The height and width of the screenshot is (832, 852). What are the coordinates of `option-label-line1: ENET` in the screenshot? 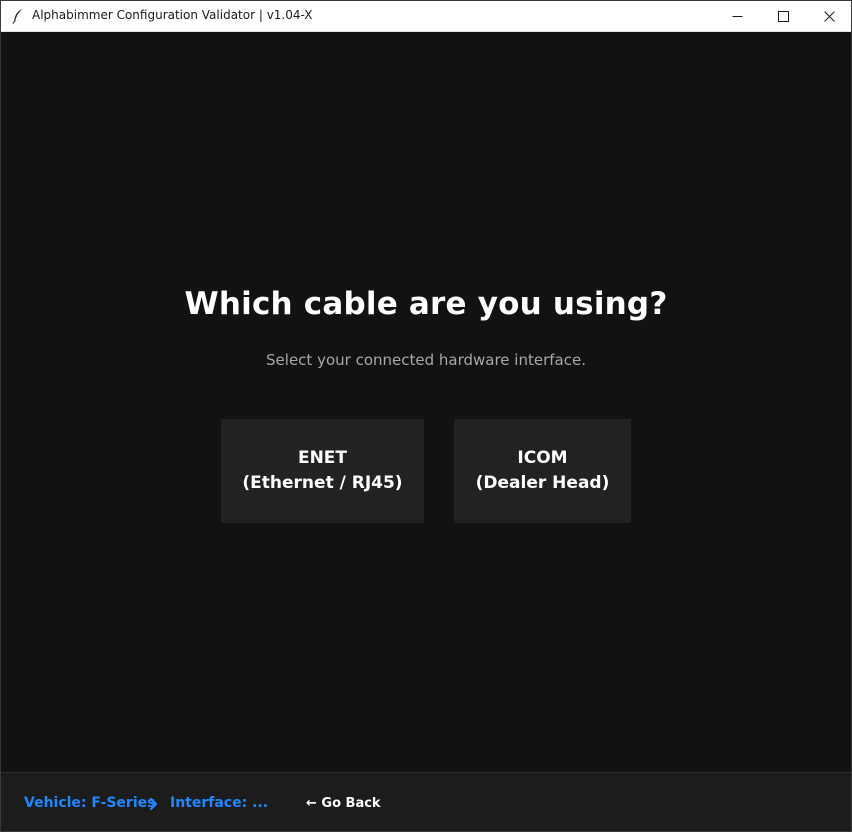 It's located at (322, 458).